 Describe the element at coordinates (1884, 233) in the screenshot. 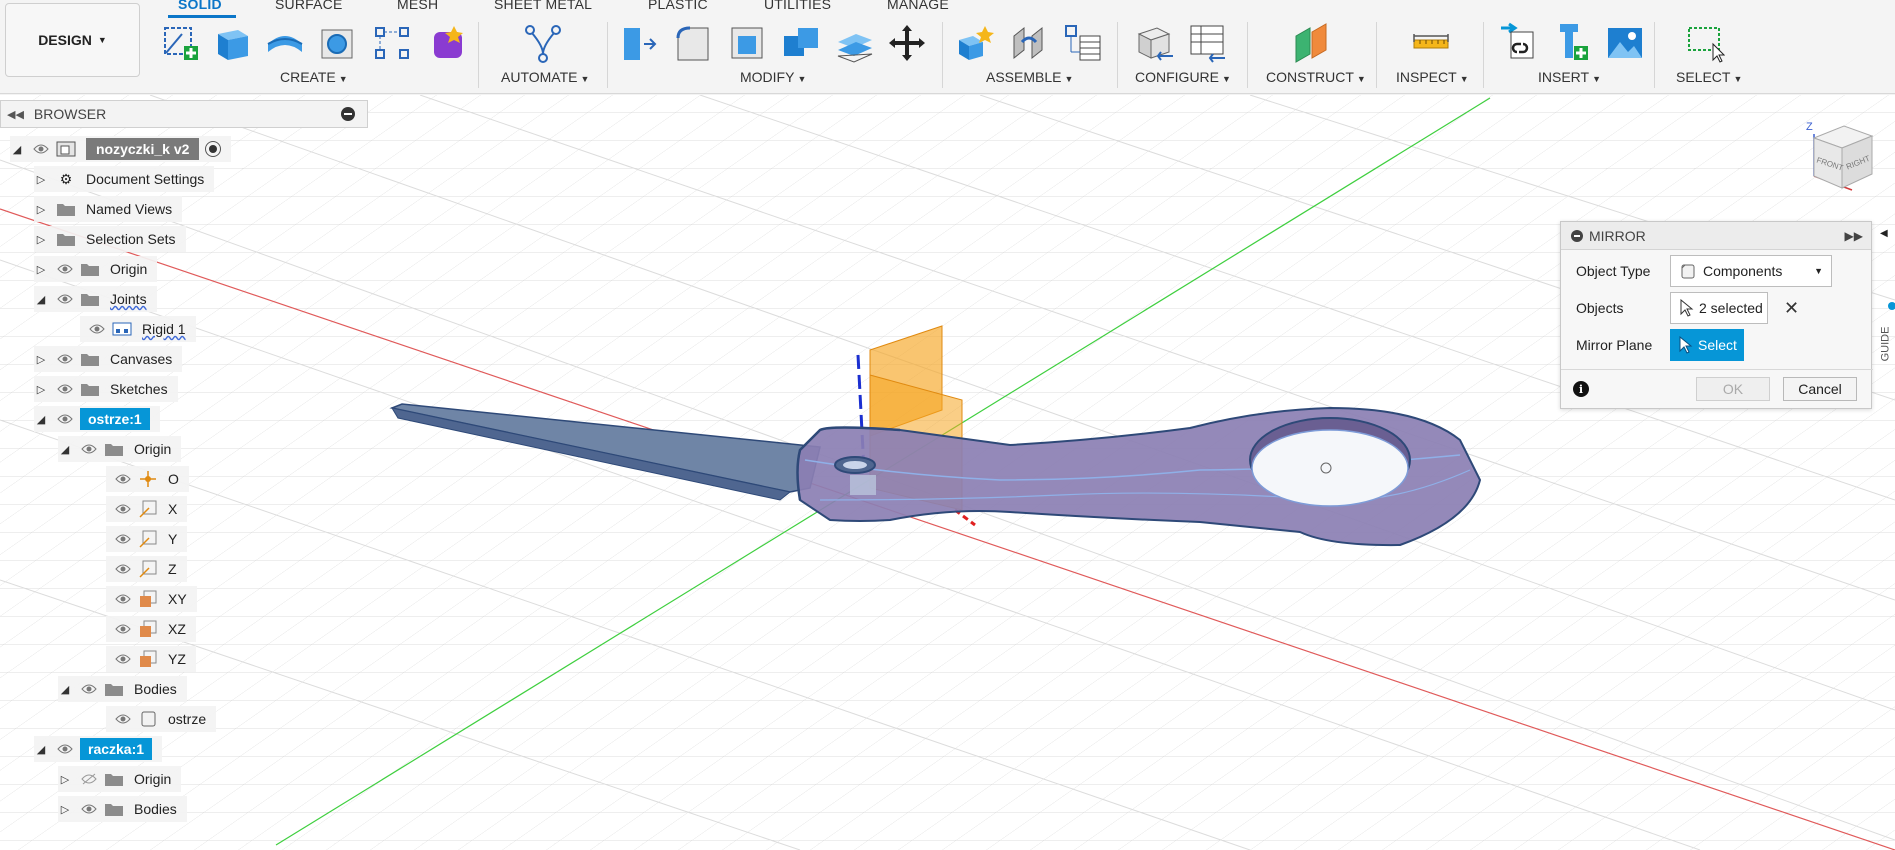

I see `collapse-right-icon: ◀` at that location.